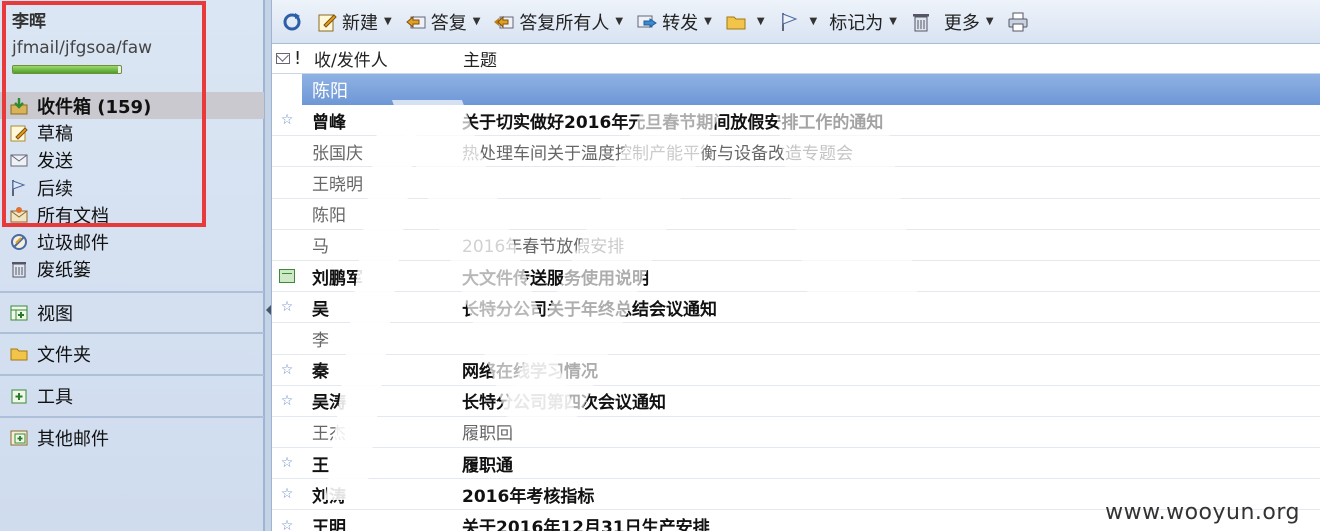 The height and width of the screenshot is (531, 1320). Describe the element at coordinates (268, 265) in the screenshot. I see `pane-splitter` at that location.